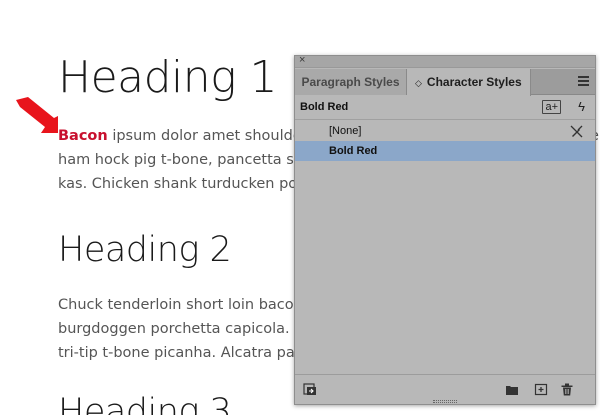 The width and height of the screenshot is (600, 415). I want to click on load-styles-icon, so click(310, 389).